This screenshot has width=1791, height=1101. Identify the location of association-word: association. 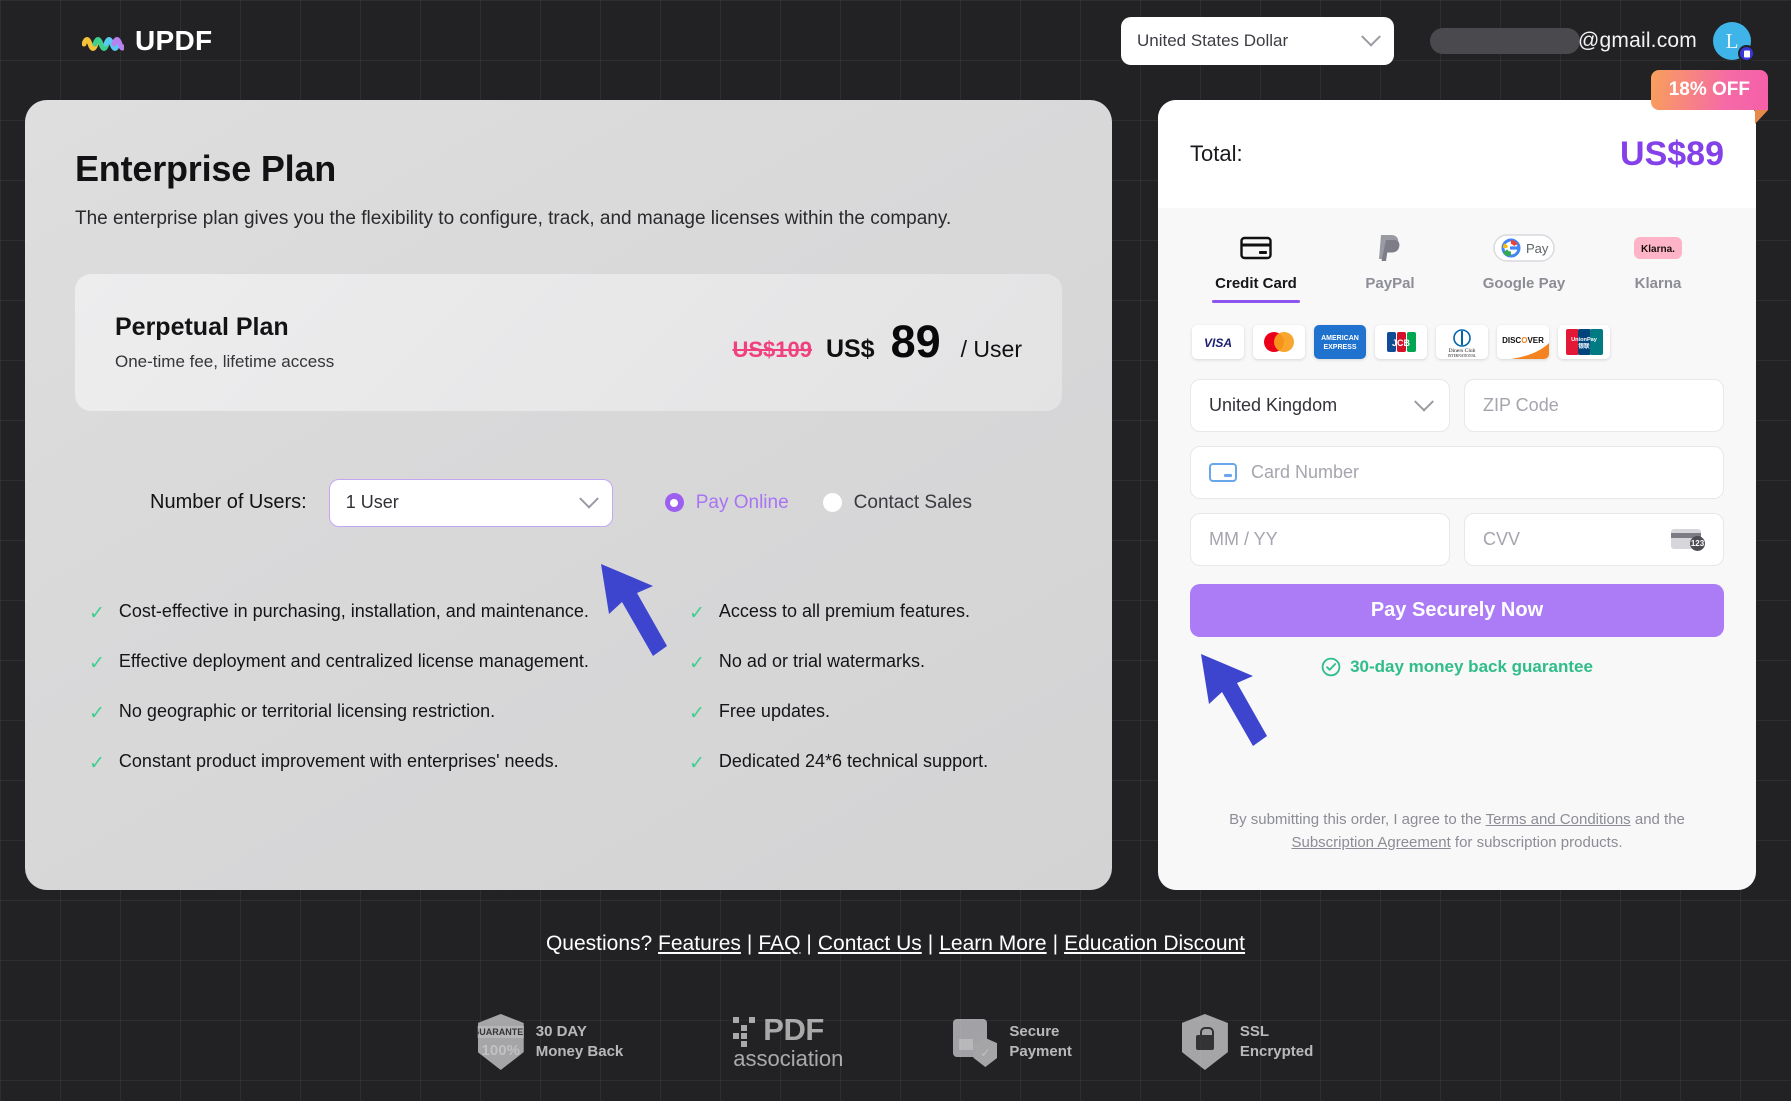
(788, 1058).